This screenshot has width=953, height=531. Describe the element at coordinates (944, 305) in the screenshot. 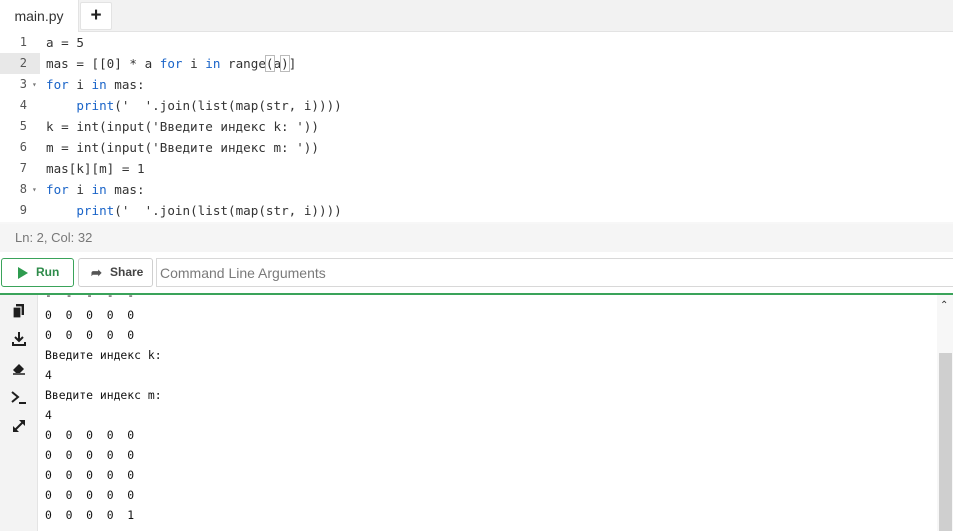

I see `scroll-up-icon: ⌃` at that location.